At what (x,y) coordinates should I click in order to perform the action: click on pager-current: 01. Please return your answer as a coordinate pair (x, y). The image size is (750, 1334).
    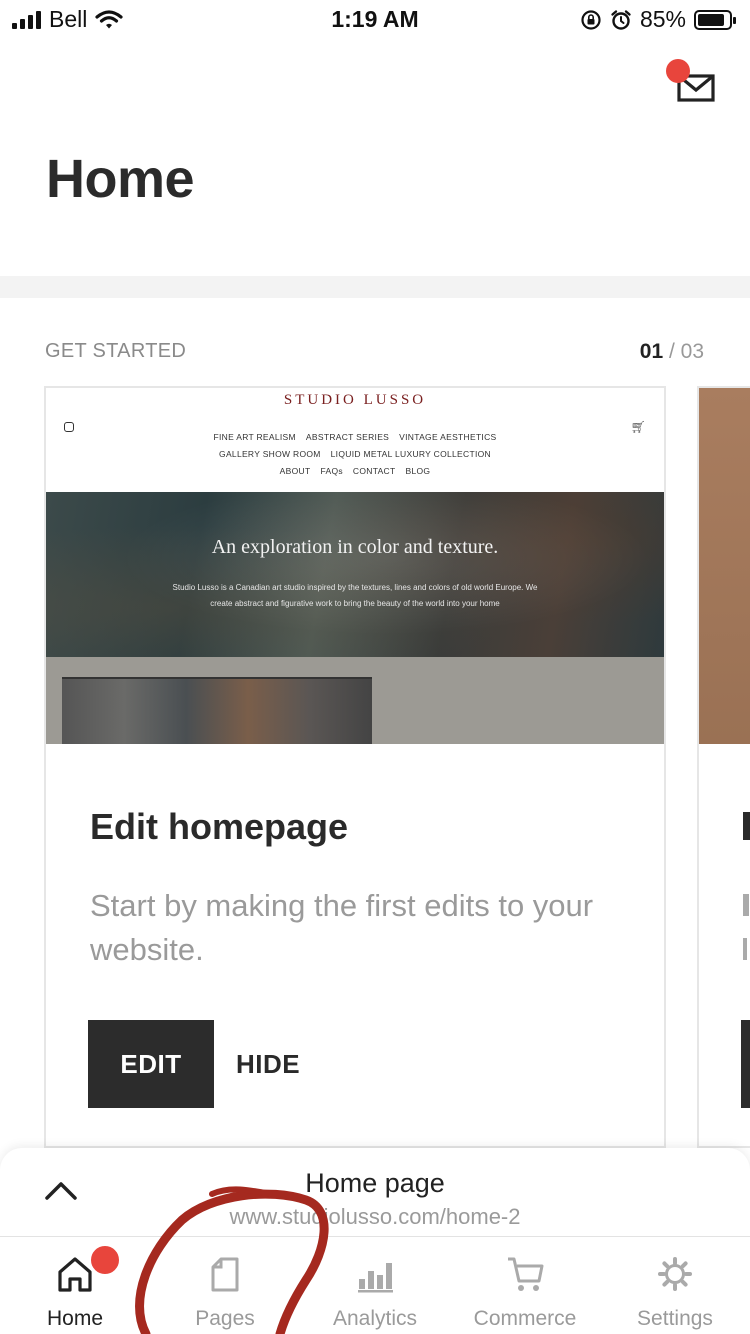
    Looking at the image, I should click on (651, 351).